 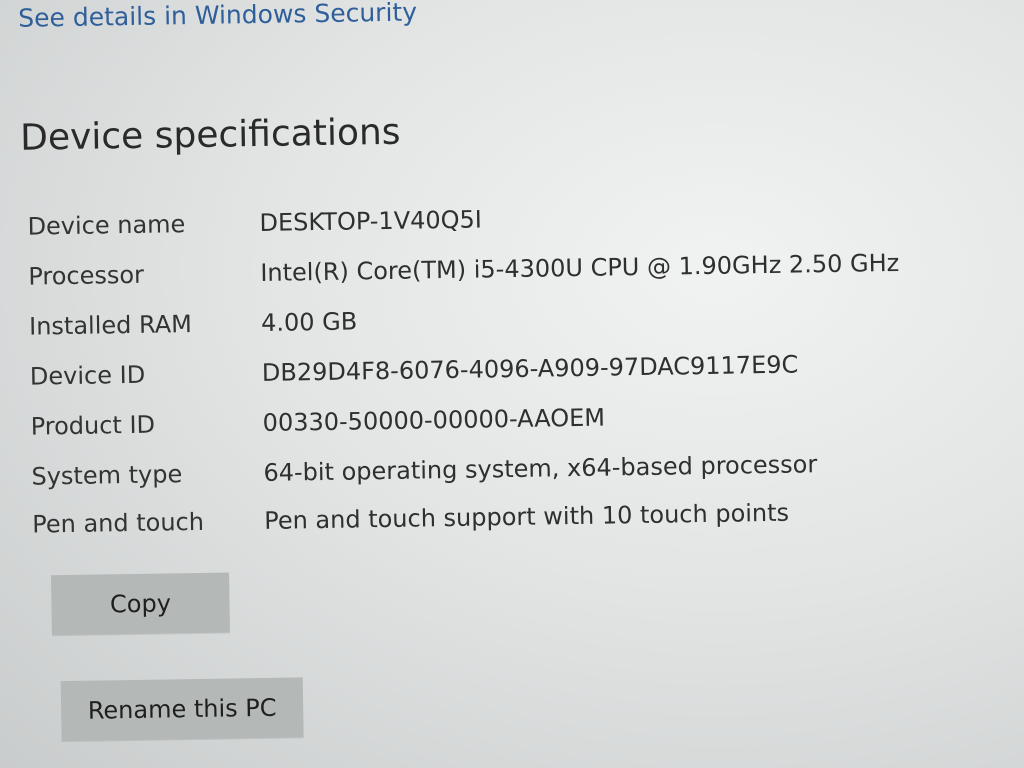 What do you see at coordinates (107, 475) in the screenshot?
I see `spec-label: System type` at bounding box center [107, 475].